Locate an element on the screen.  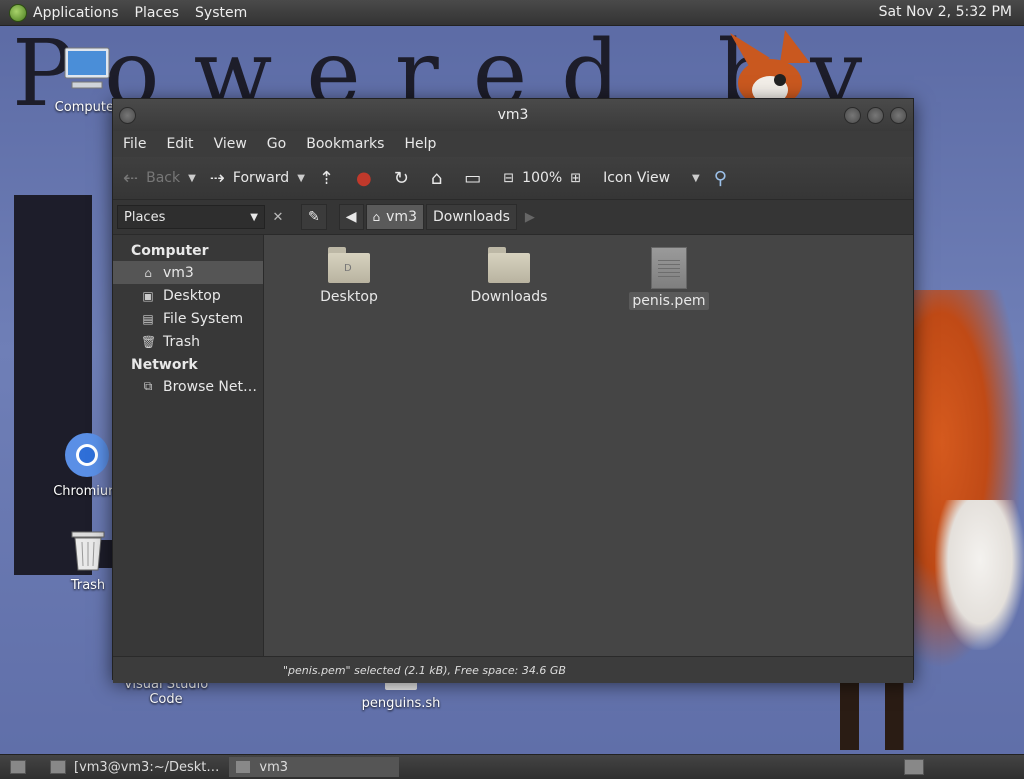
terminal-icon is located at coordinates (58, 767).